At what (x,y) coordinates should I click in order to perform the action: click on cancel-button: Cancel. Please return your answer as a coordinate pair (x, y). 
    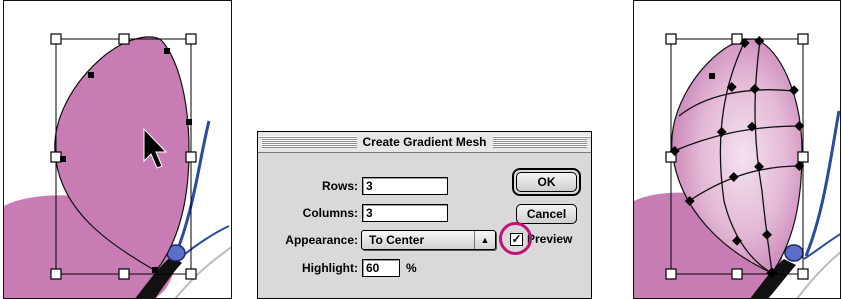
    Looking at the image, I should click on (546, 214).